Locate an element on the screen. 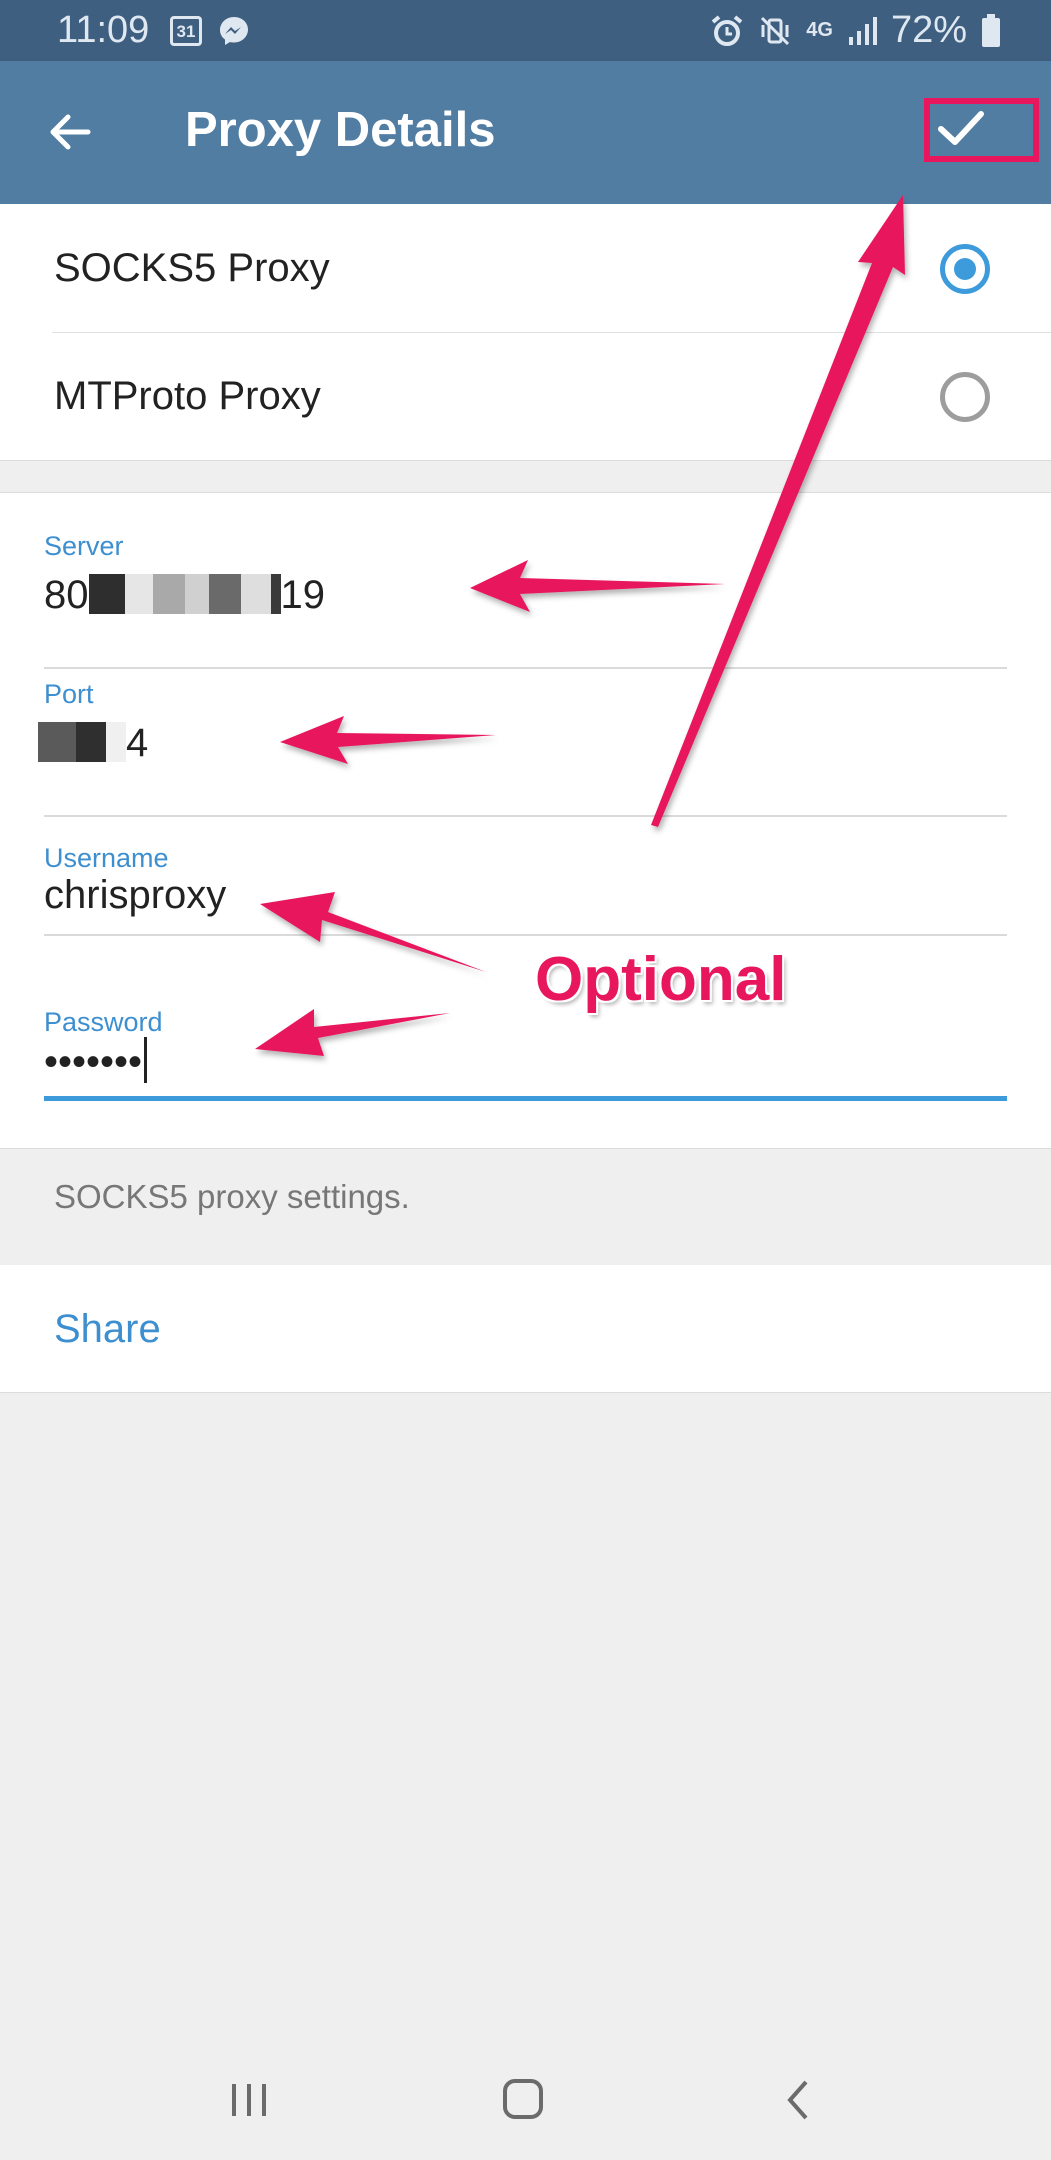 Image resolution: width=1051 pixels, height=2160 pixels. proxy-type-panel: SOCKS5 Proxy MTProto Proxy is located at coordinates (525, 332).